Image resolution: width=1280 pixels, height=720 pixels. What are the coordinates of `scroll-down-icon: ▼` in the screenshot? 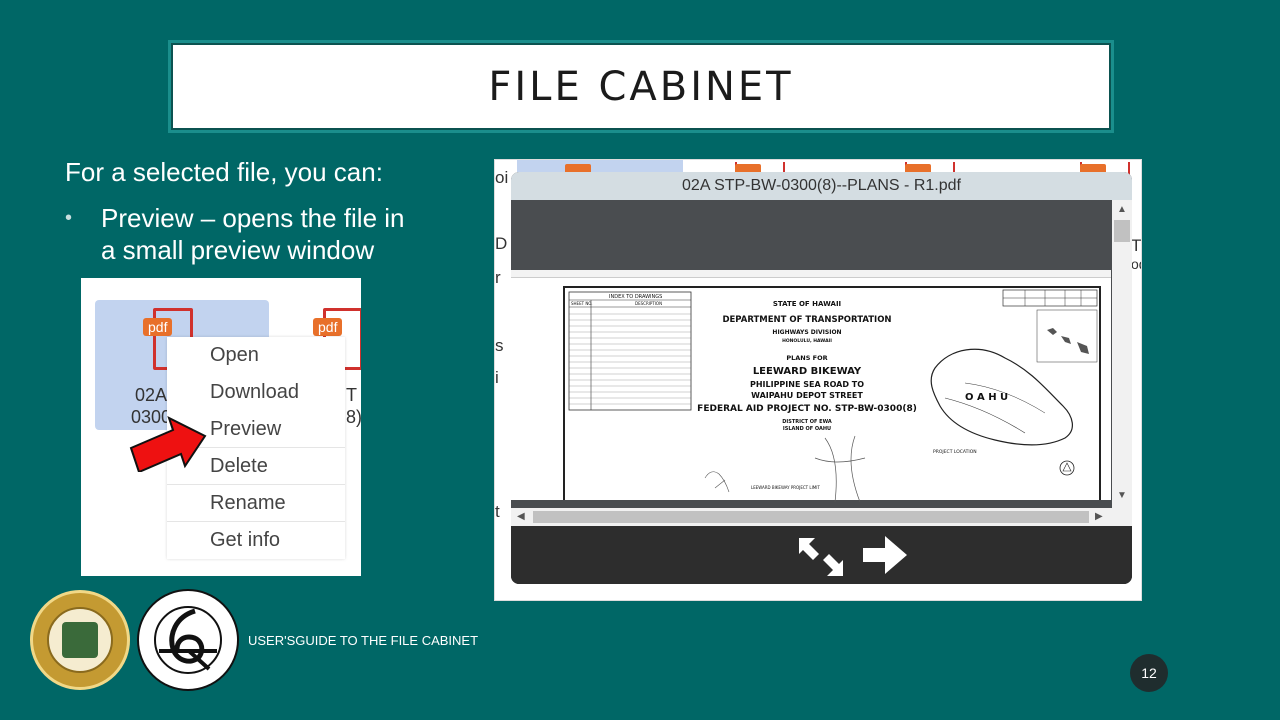 It's located at (1122, 495).